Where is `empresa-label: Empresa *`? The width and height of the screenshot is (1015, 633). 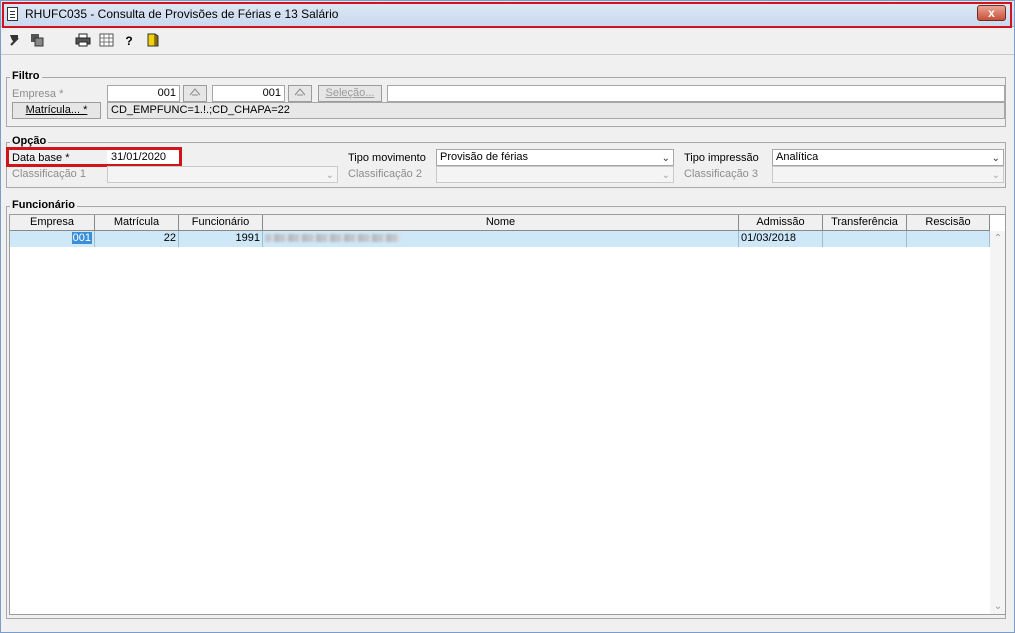 empresa-label: Empresa * is located at coordinates (38, 94).